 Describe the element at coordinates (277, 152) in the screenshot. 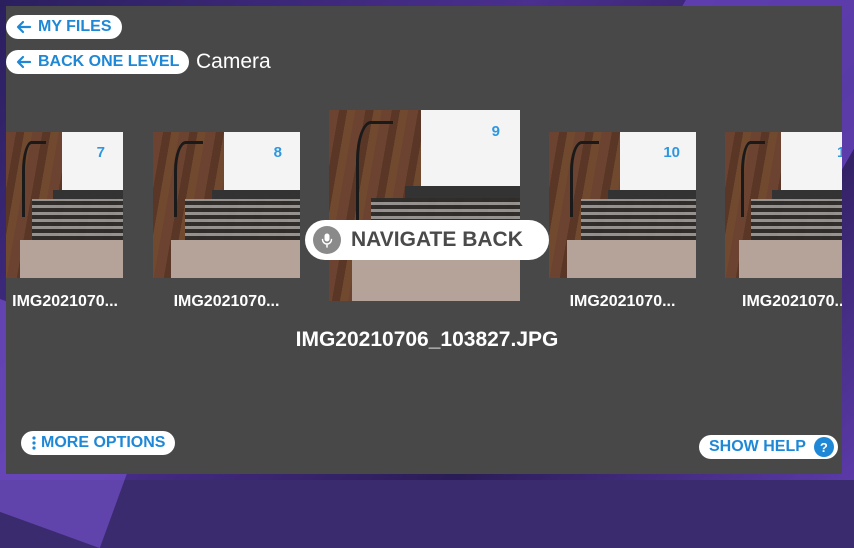

I see `item-number: 8` at that location.